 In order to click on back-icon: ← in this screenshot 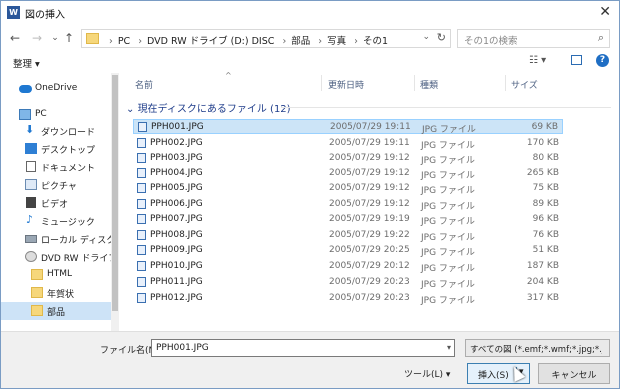, I will do `click(15, 38)`.